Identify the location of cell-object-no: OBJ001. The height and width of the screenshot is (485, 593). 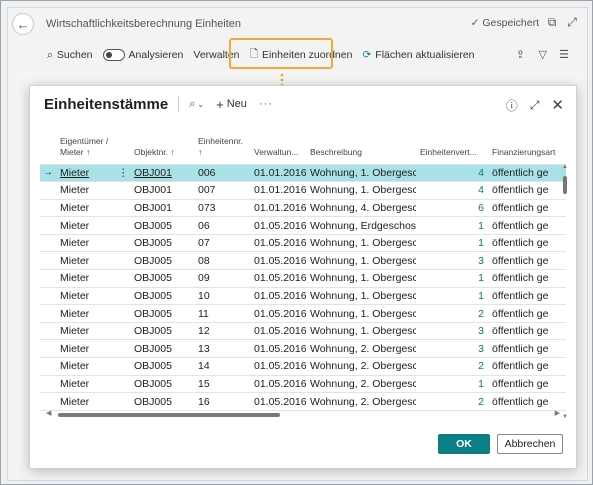
(162, 208).